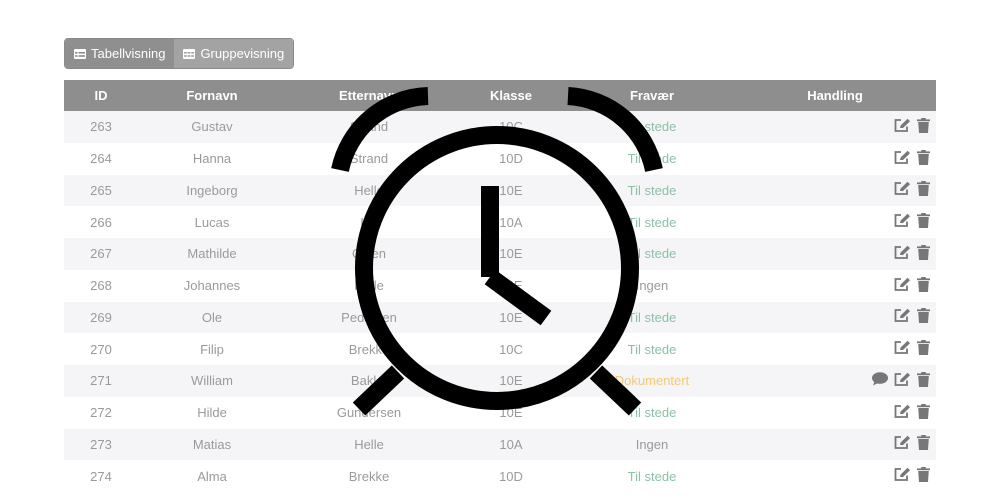 This screenshot has width=1000, height=500. What do you see at coordinates (212, 127) in the screenshot?
I see `cell-first-name: Gustav` at bounding box center [212, 127].